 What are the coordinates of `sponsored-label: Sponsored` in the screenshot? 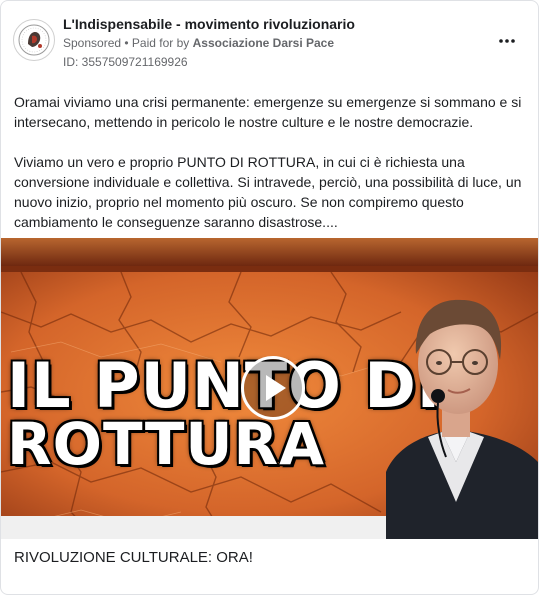 It's located at (92, 43).